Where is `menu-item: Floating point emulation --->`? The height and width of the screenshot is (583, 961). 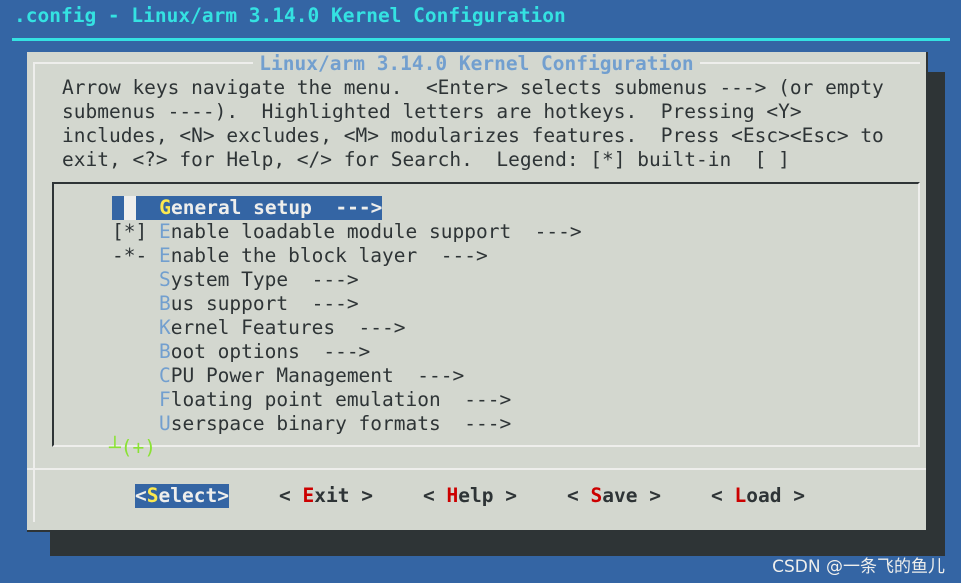
menu-item: Floating point emulation ---> is located at coordinates (311, 400).